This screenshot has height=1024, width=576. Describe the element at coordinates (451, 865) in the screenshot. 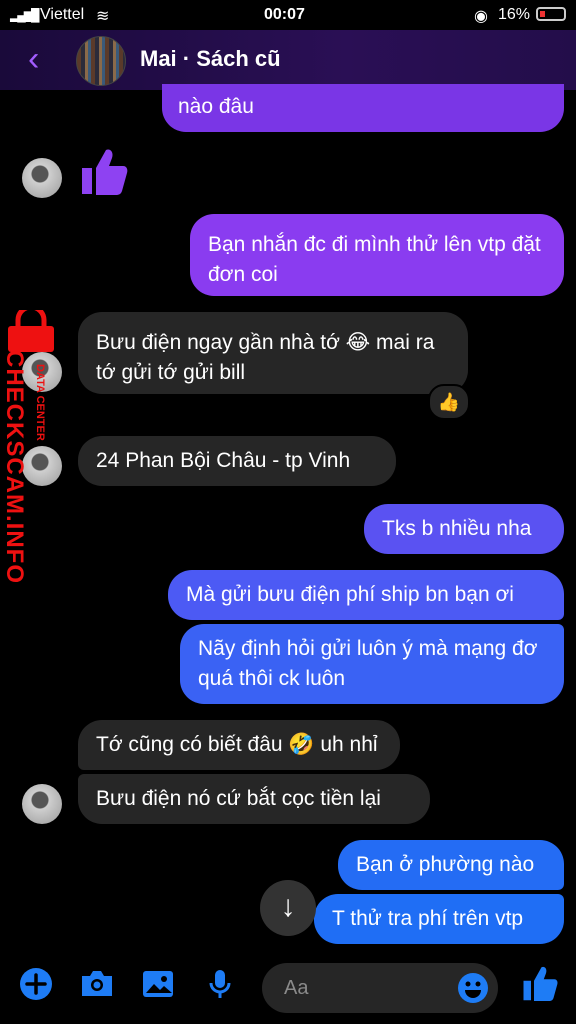

I see `message-outgoing: Bạn ở phường nào` at that location.